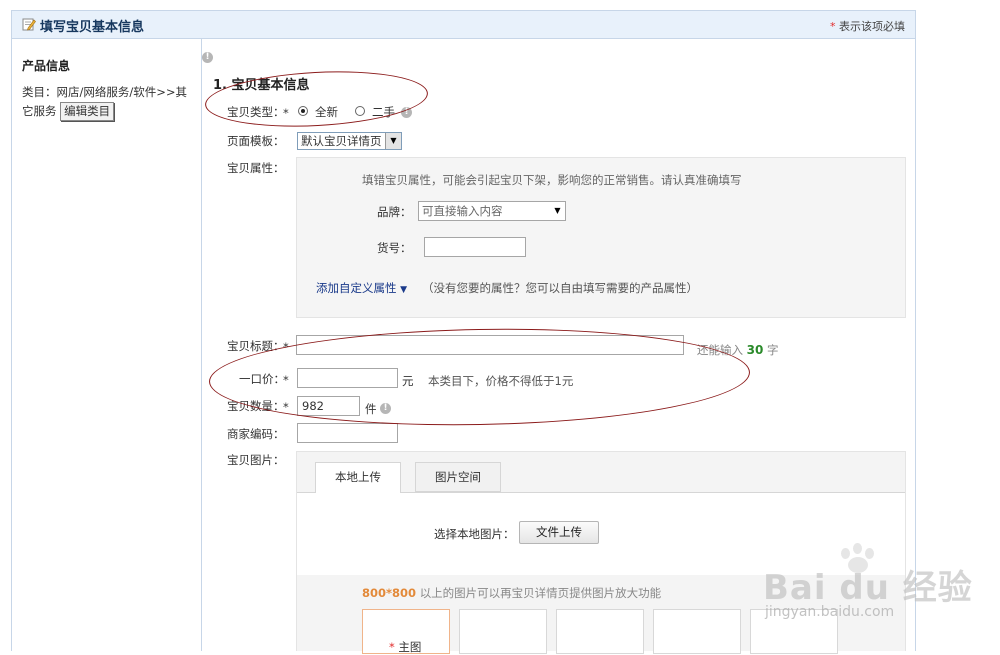 The width and height of the screenshot is (1000, 655). Describe the element at coordinates (356, 288) in the screenshot. I see `add-custom-attribute-text: 添加自定义属性` at that location.